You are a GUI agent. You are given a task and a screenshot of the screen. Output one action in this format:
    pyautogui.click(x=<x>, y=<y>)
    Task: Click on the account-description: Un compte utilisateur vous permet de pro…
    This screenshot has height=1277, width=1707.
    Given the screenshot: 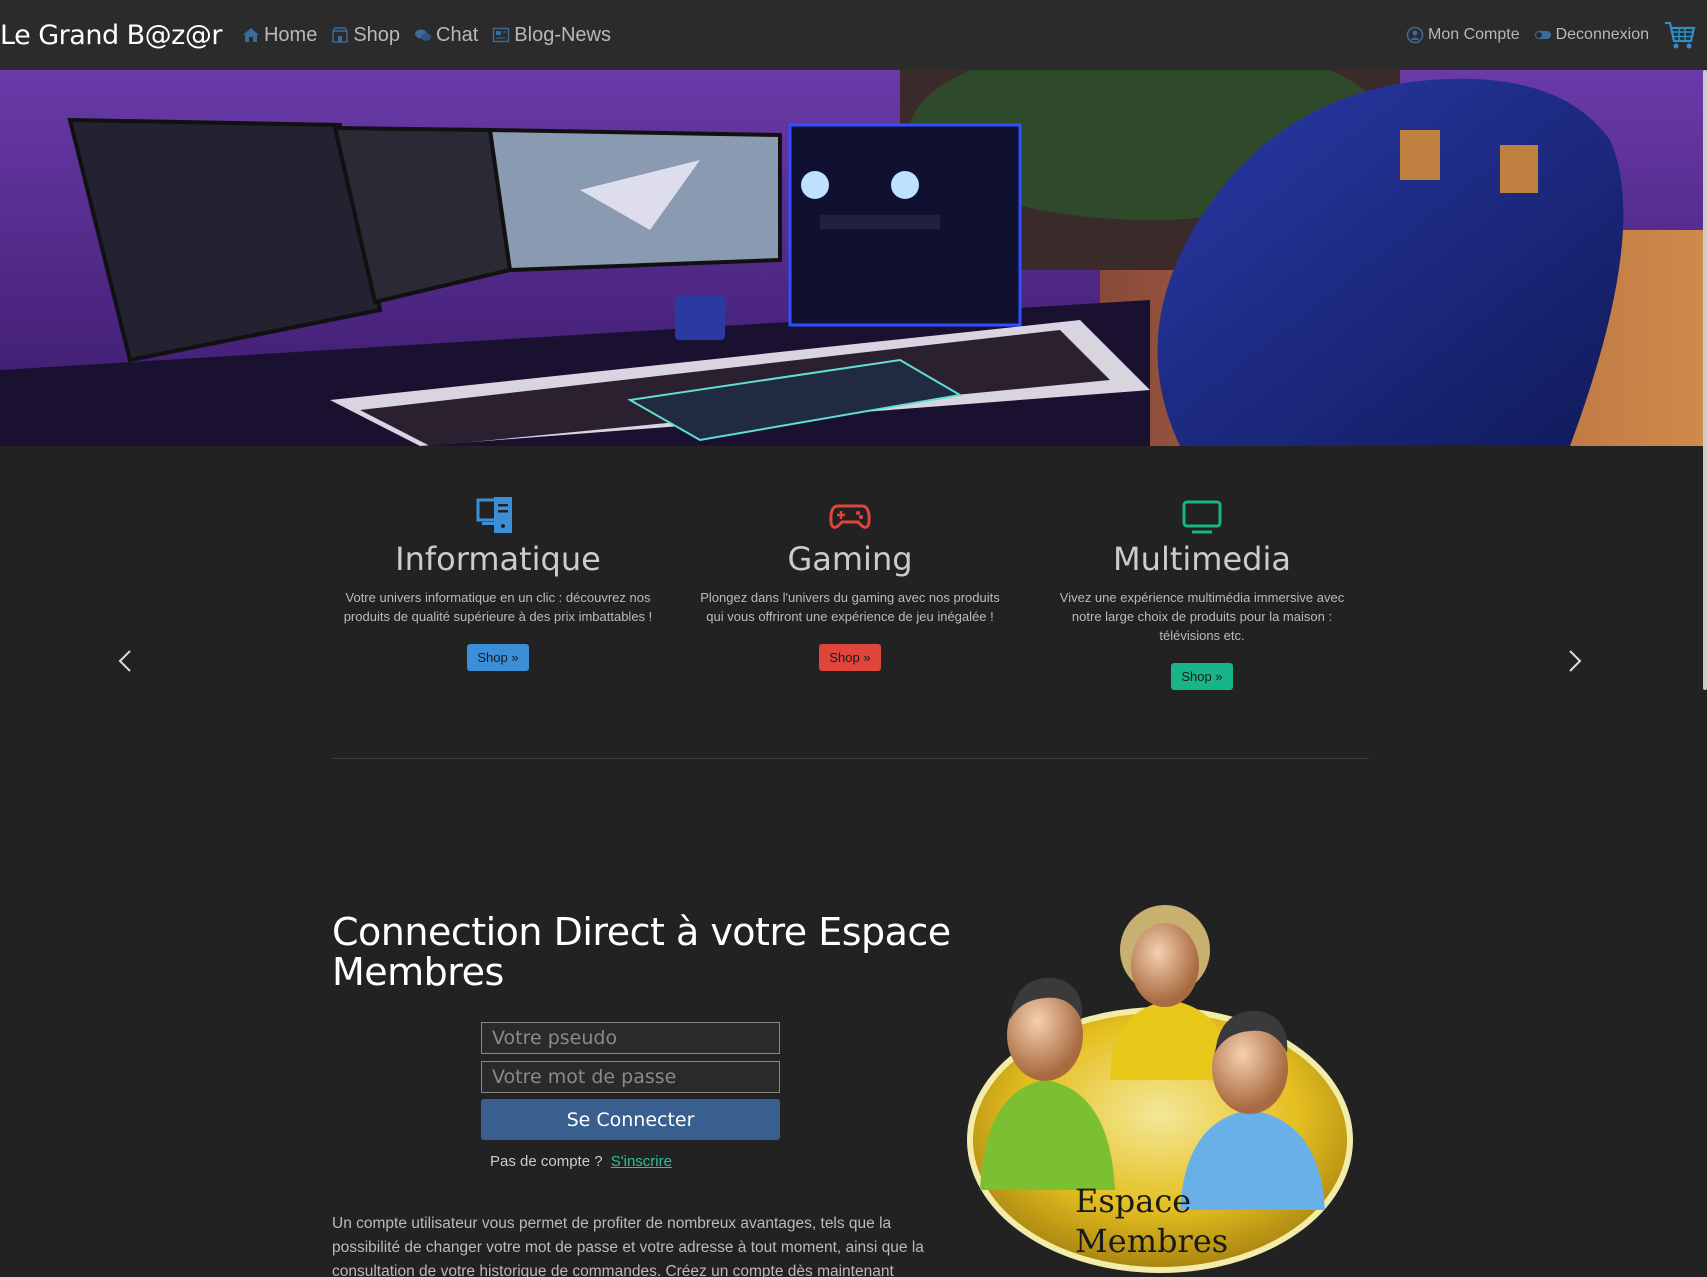 What is the action you would take?
    pyautogui.click(x=628, y=1246)
    